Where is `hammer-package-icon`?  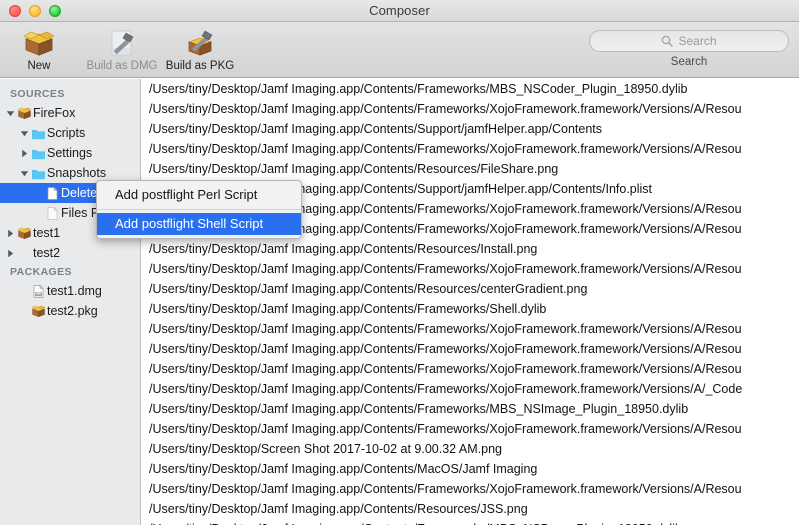 hammer-package-icon is located at coordinates (200, 42).